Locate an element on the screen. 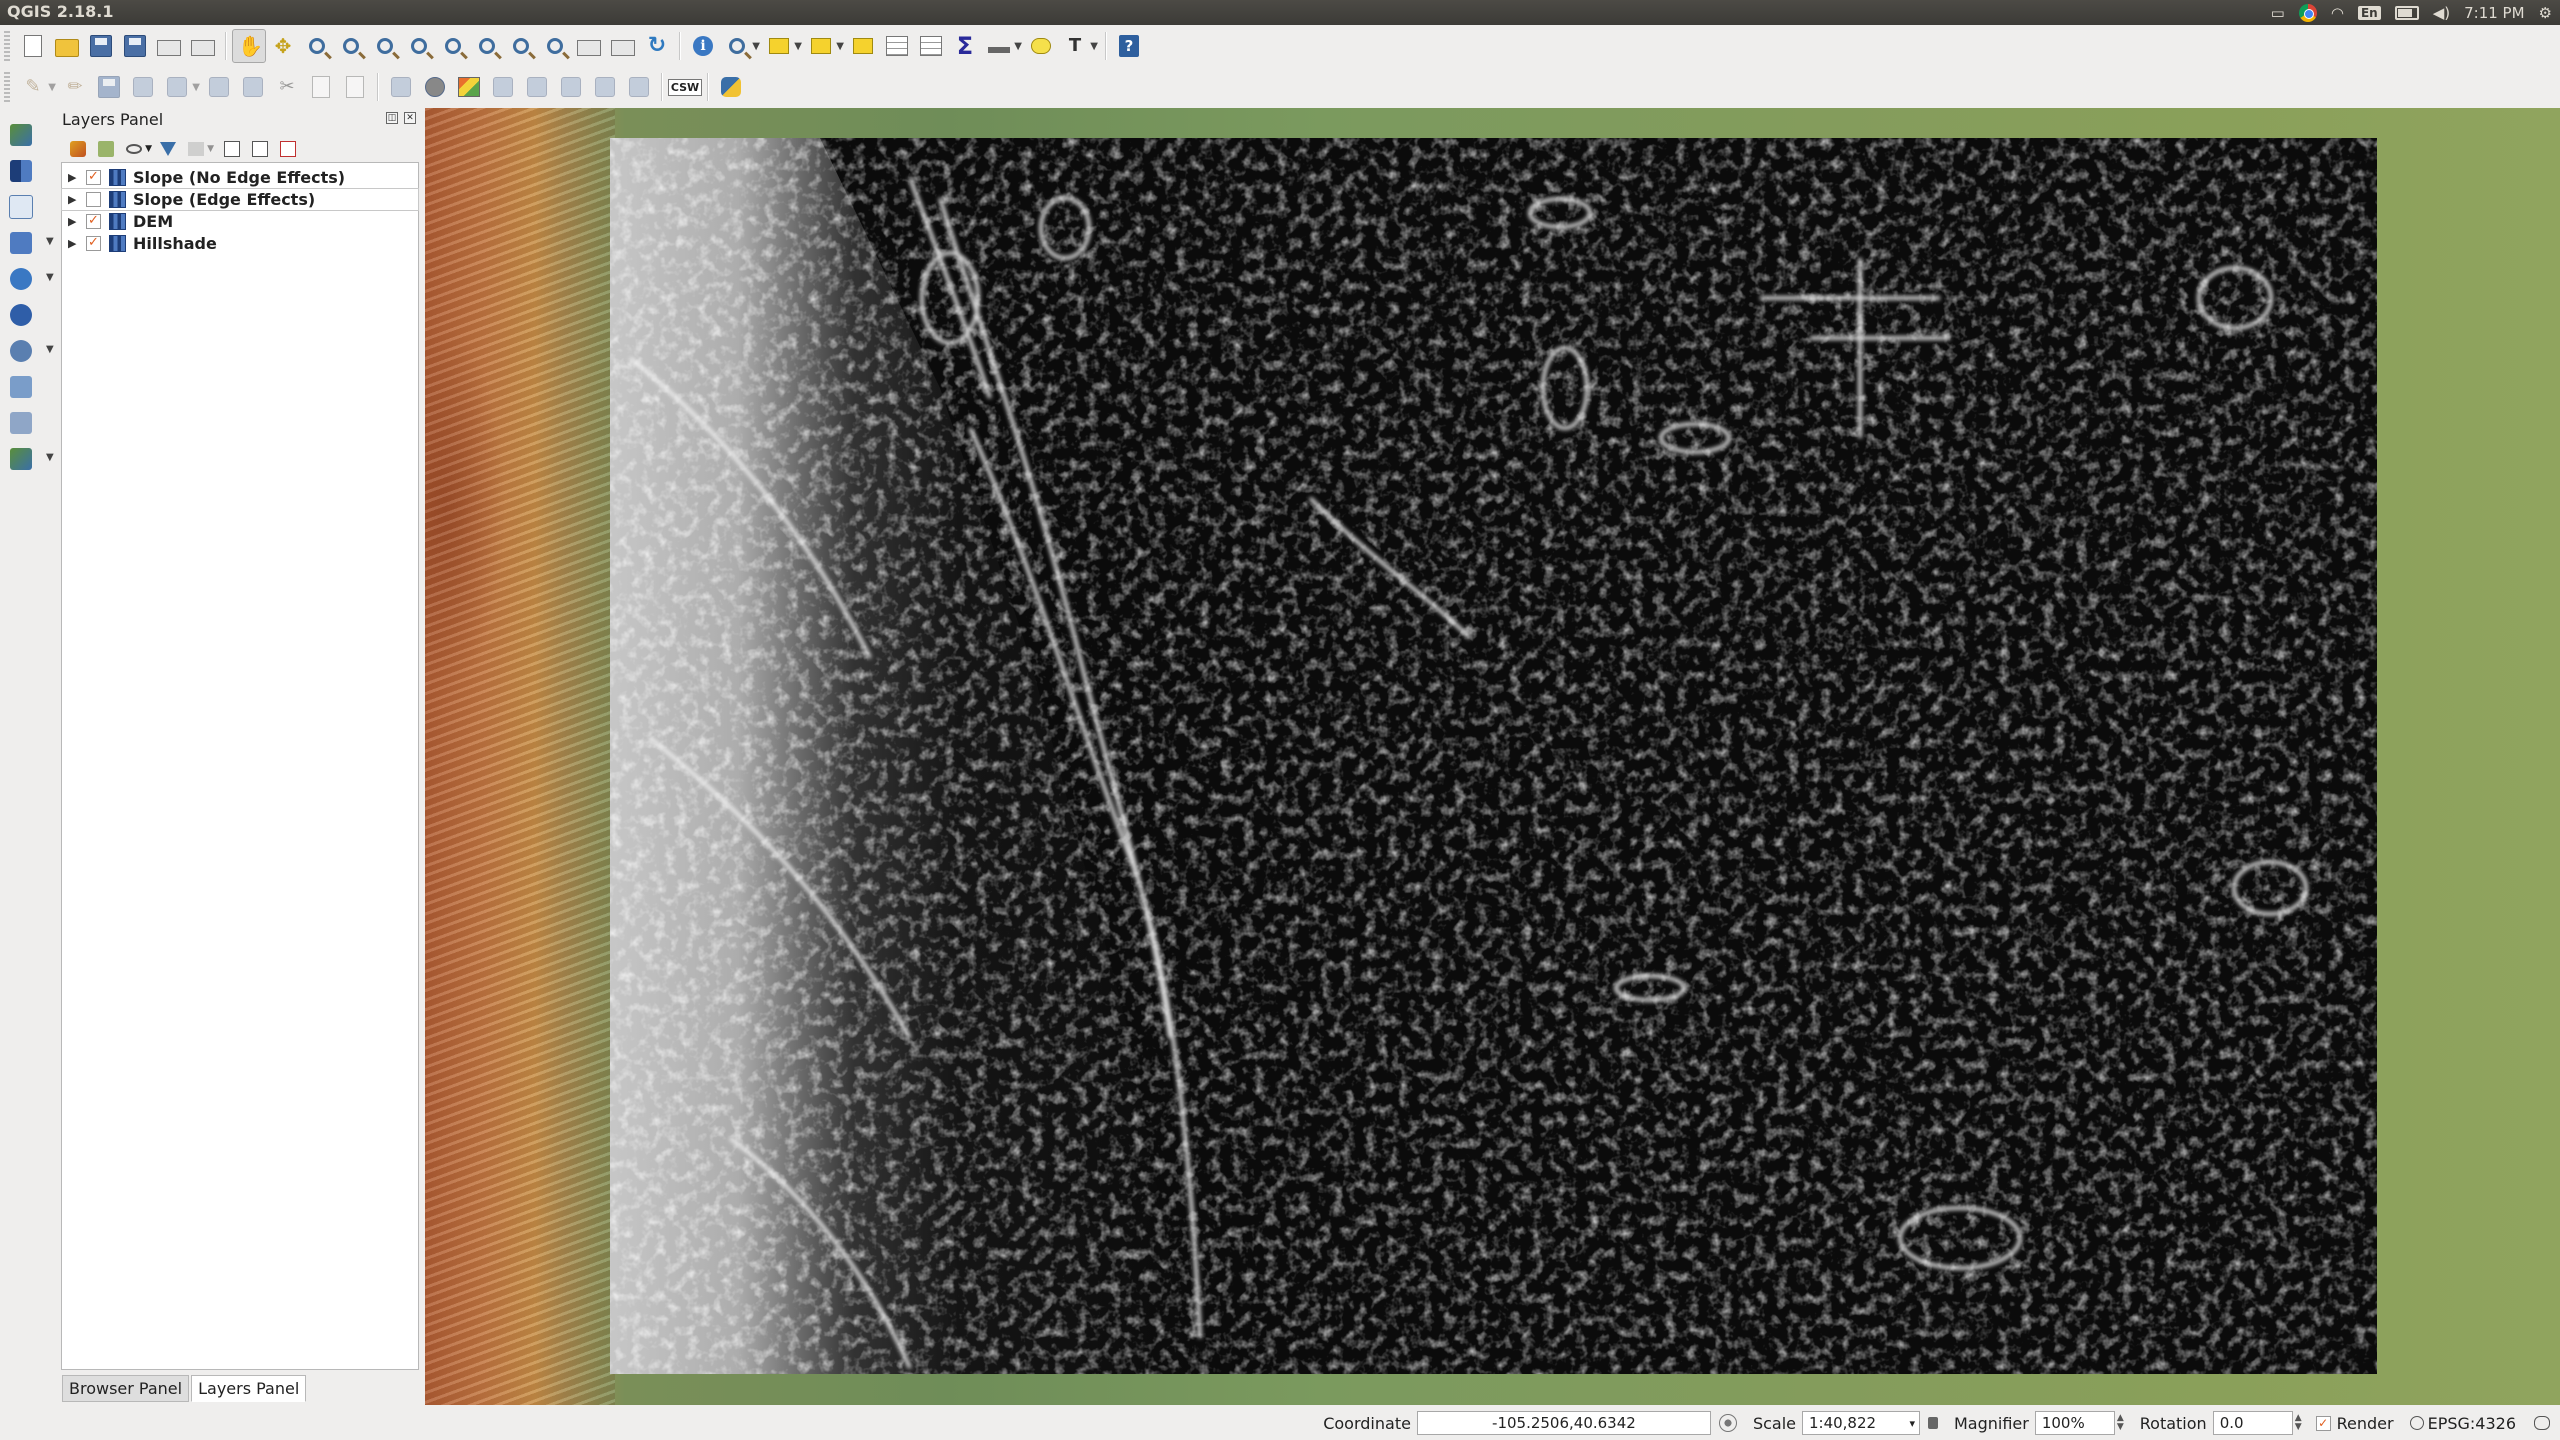  layer-item-dem: ▶ ✓ DEM is located at coordinates (240, 221).